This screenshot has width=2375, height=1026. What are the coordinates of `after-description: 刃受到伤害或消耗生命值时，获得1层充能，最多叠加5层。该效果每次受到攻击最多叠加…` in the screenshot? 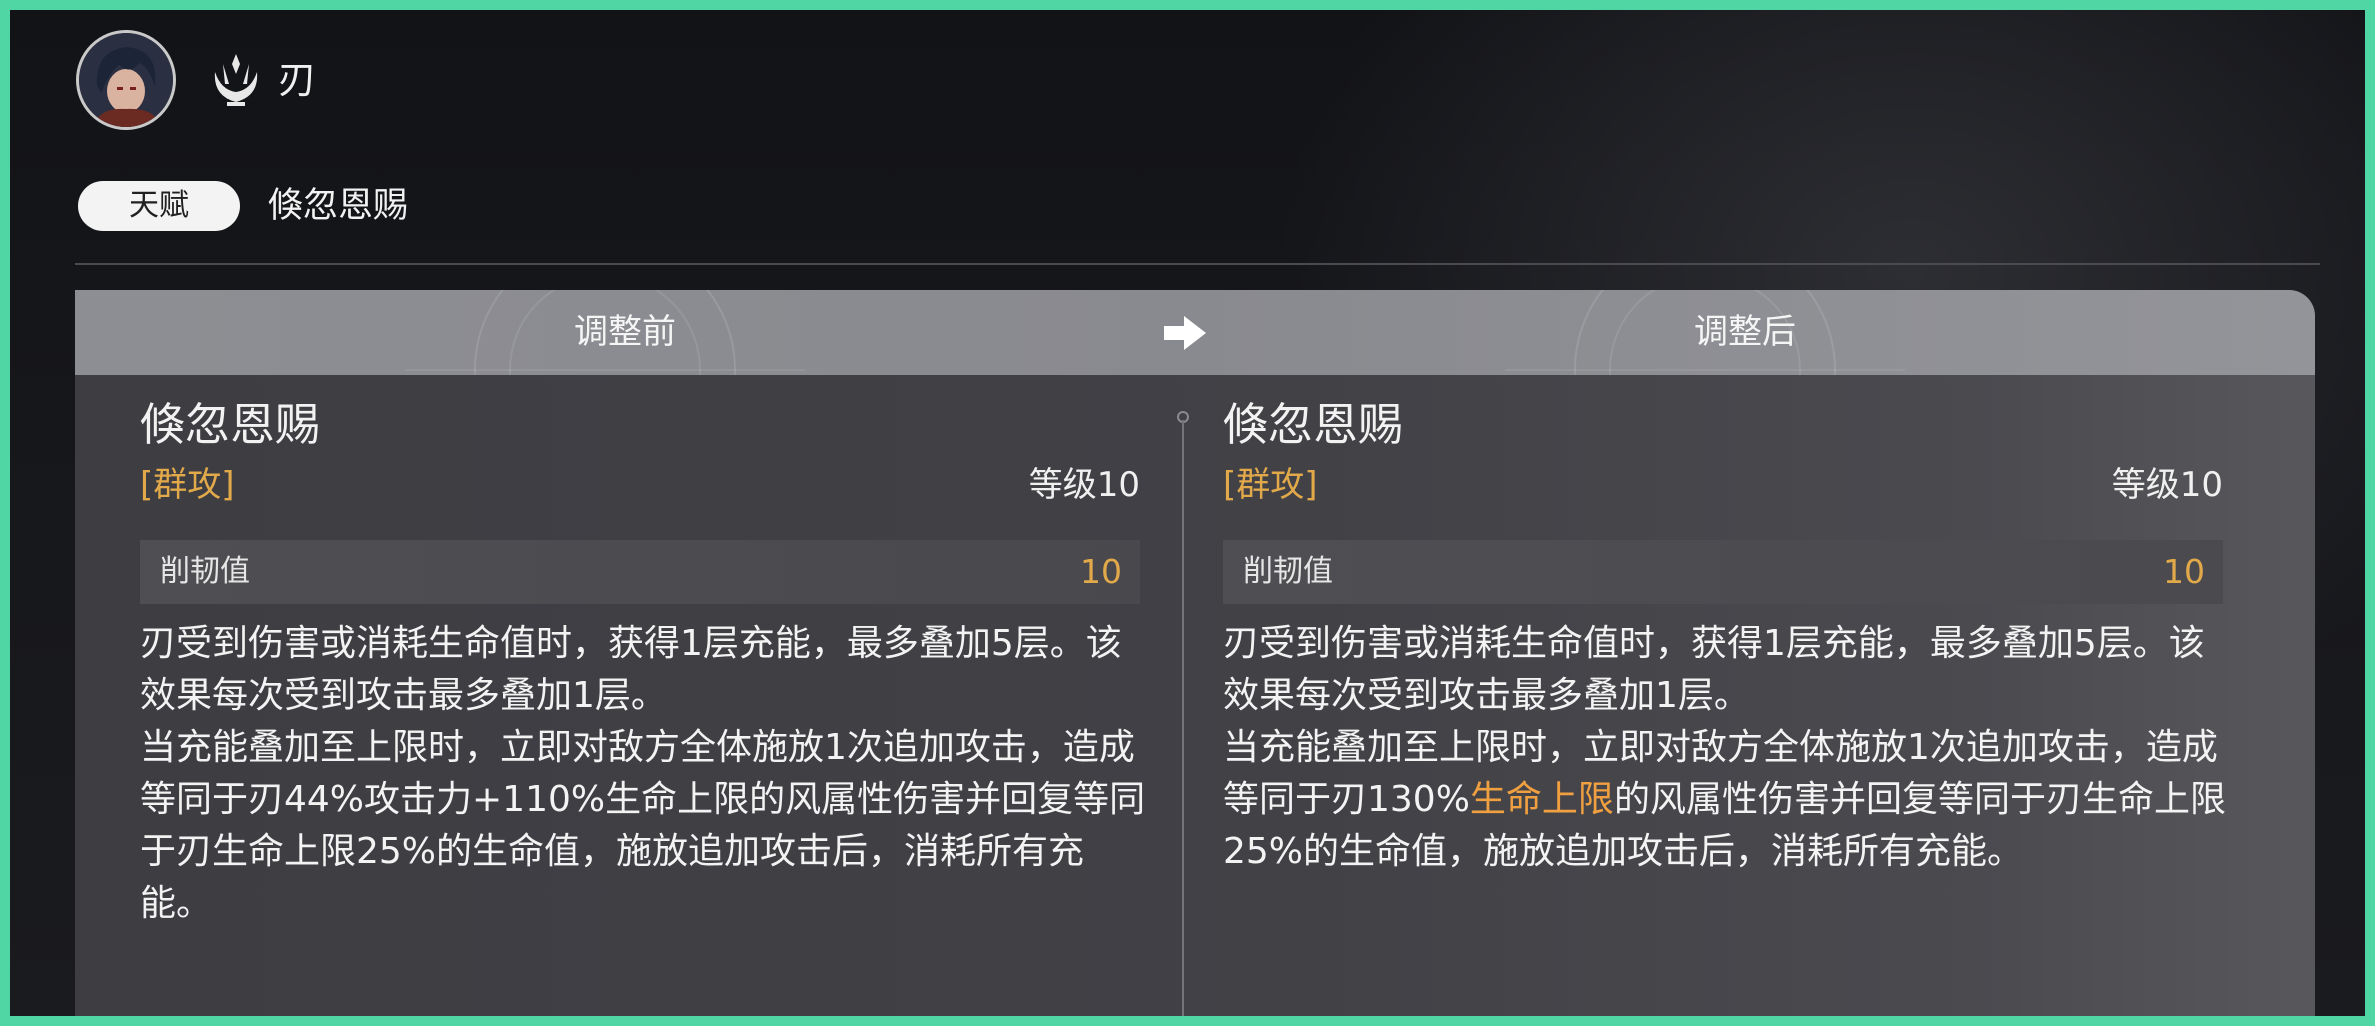 It's located at (1728, 748).